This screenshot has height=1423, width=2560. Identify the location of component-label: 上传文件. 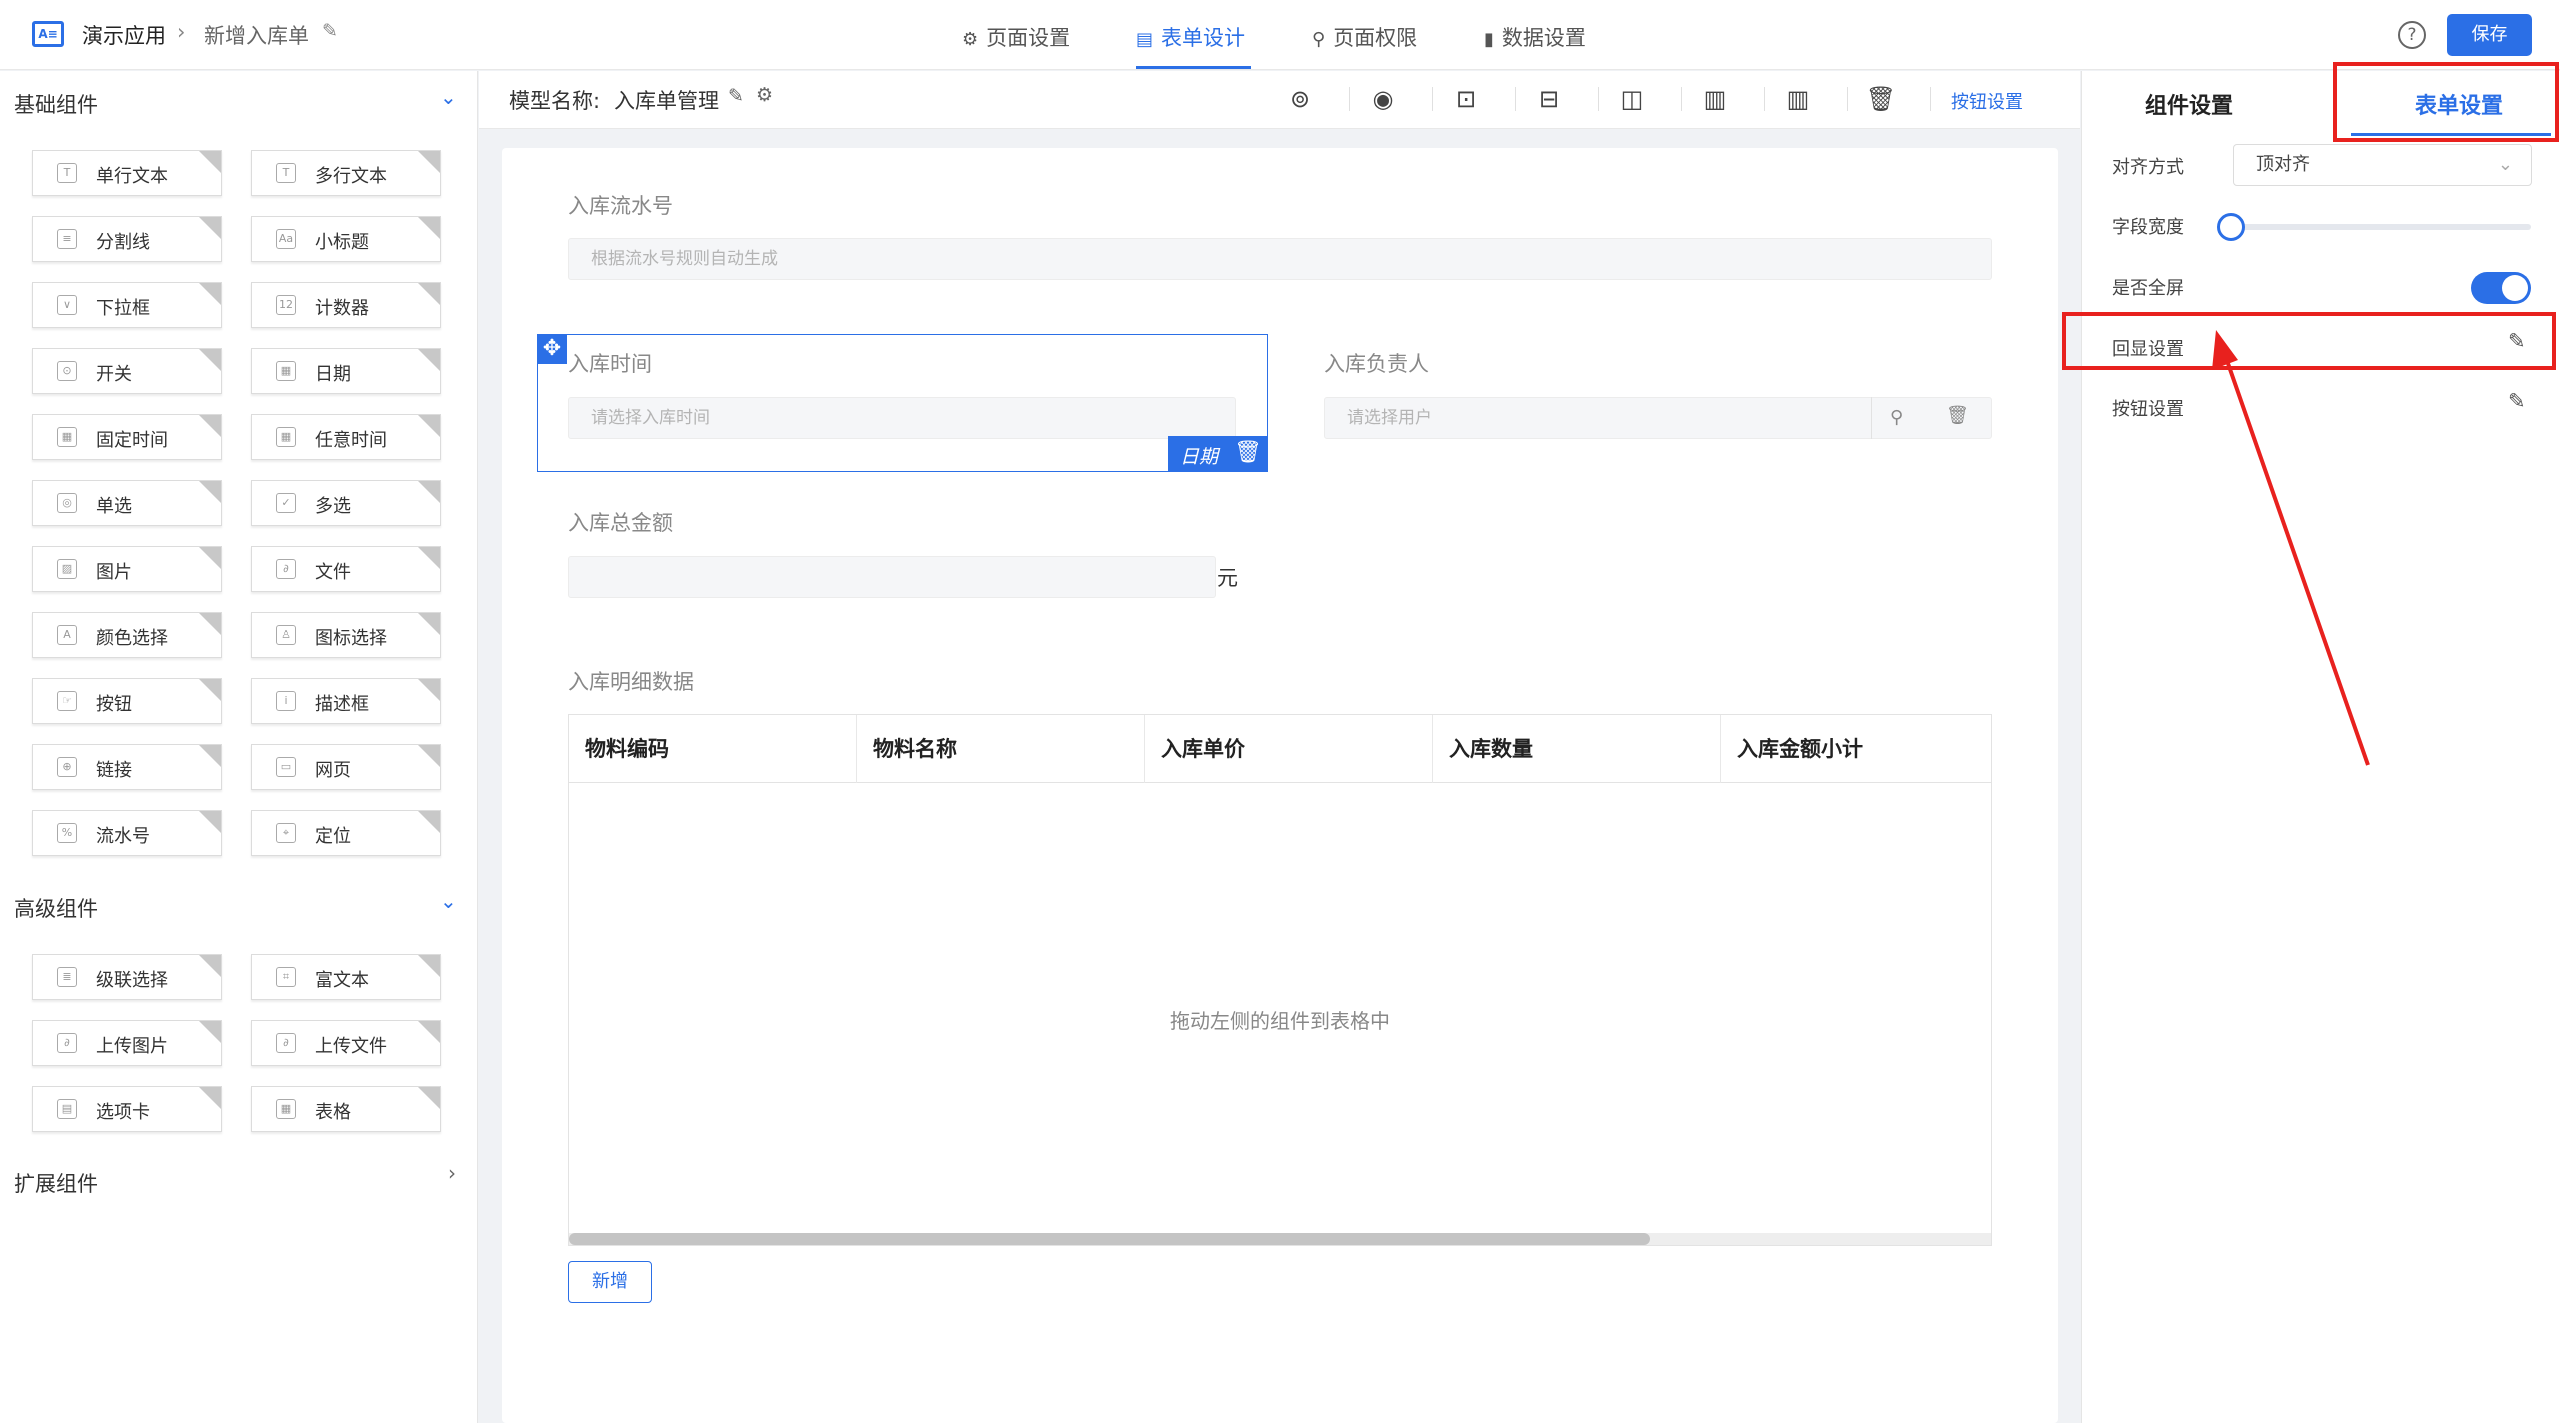
(351, 1046).